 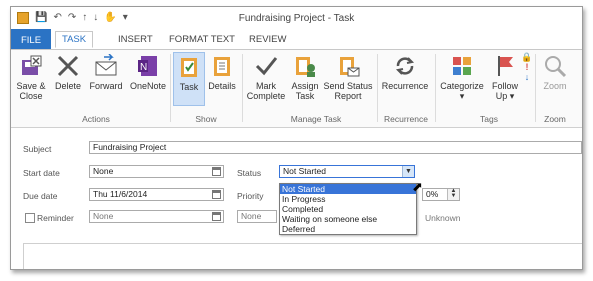 I want to click on send-status-label-2: Report, so click(x=348, y=96).